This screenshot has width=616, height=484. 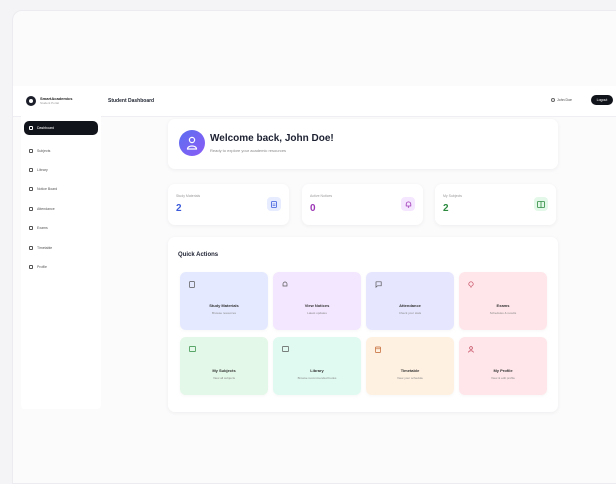 What do you see at coordinates (61, 188) in the screenshot?
I see `sidebar-item-notice-board: Notice Board` at bounding box center [61, 188].